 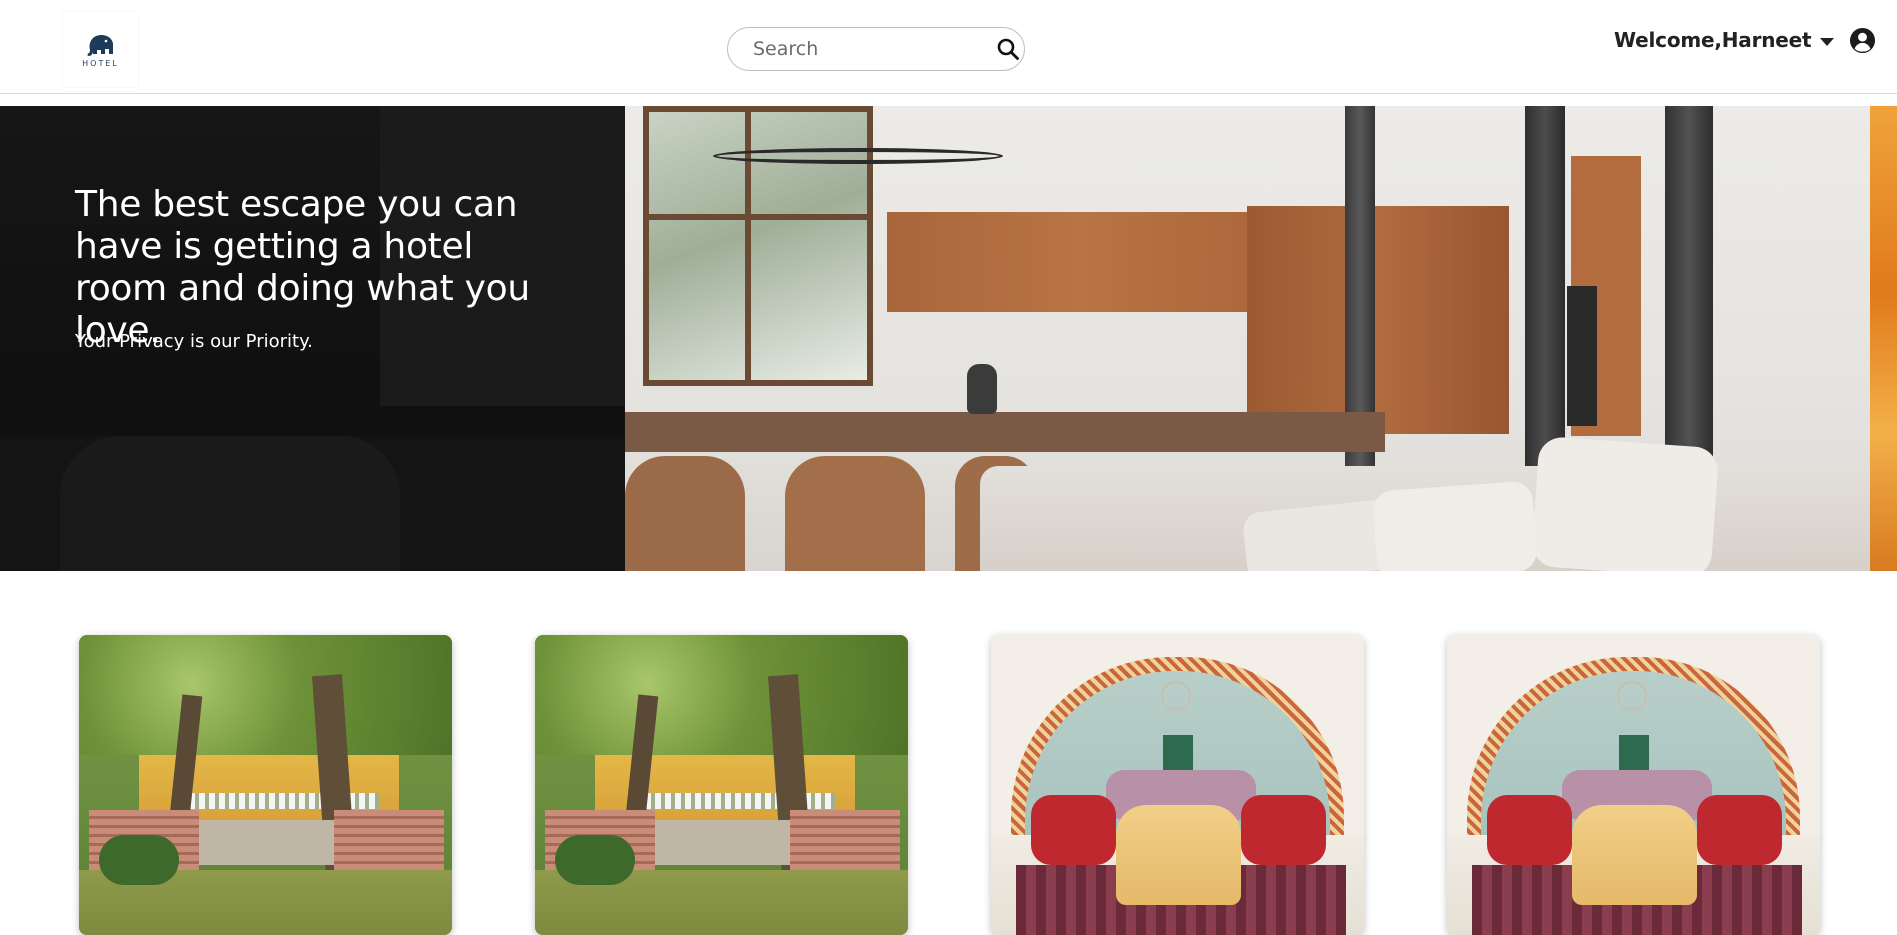 What do you see at coordinates (1862, 40) in the screenshot?
I see `user-circle-icon` at bounding box center [1862, 40].